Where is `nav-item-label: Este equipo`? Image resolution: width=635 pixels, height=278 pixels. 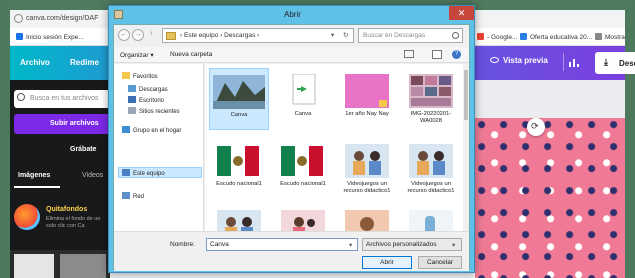 nav-item-label: Este equipo is located at coordinates (149, 174).